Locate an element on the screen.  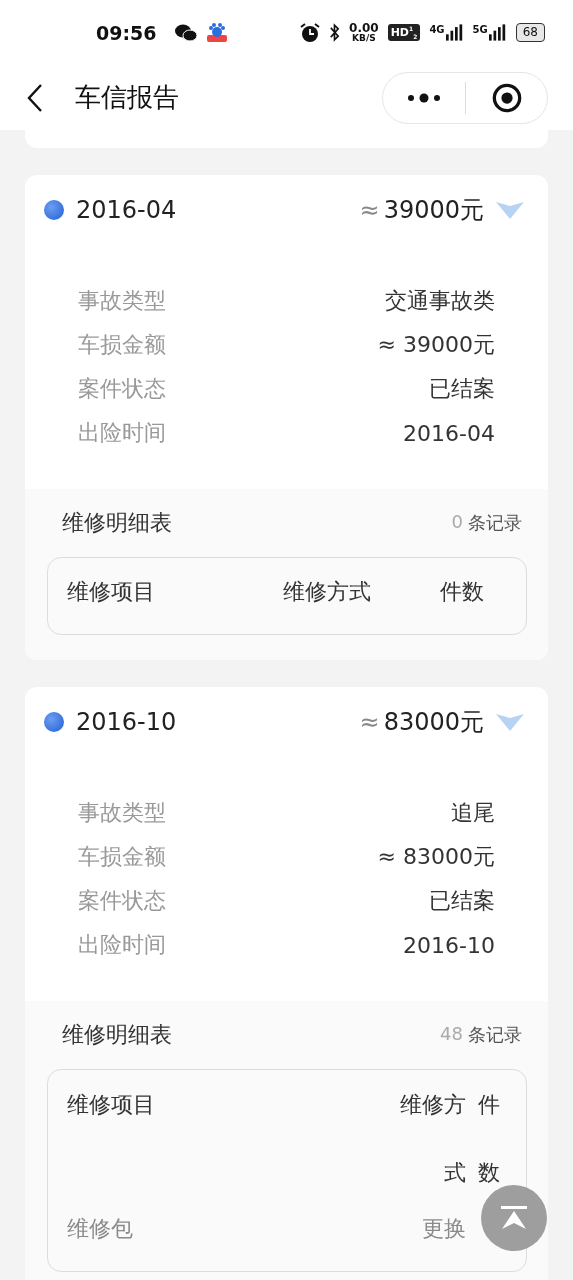
speed-unit: KB/S is located at coordinates (364, 38).